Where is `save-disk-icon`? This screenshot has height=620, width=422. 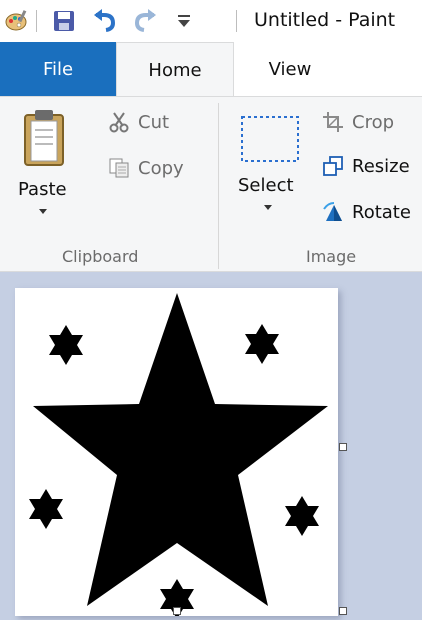
save-disk-icon is located at coordinates (64, 21).